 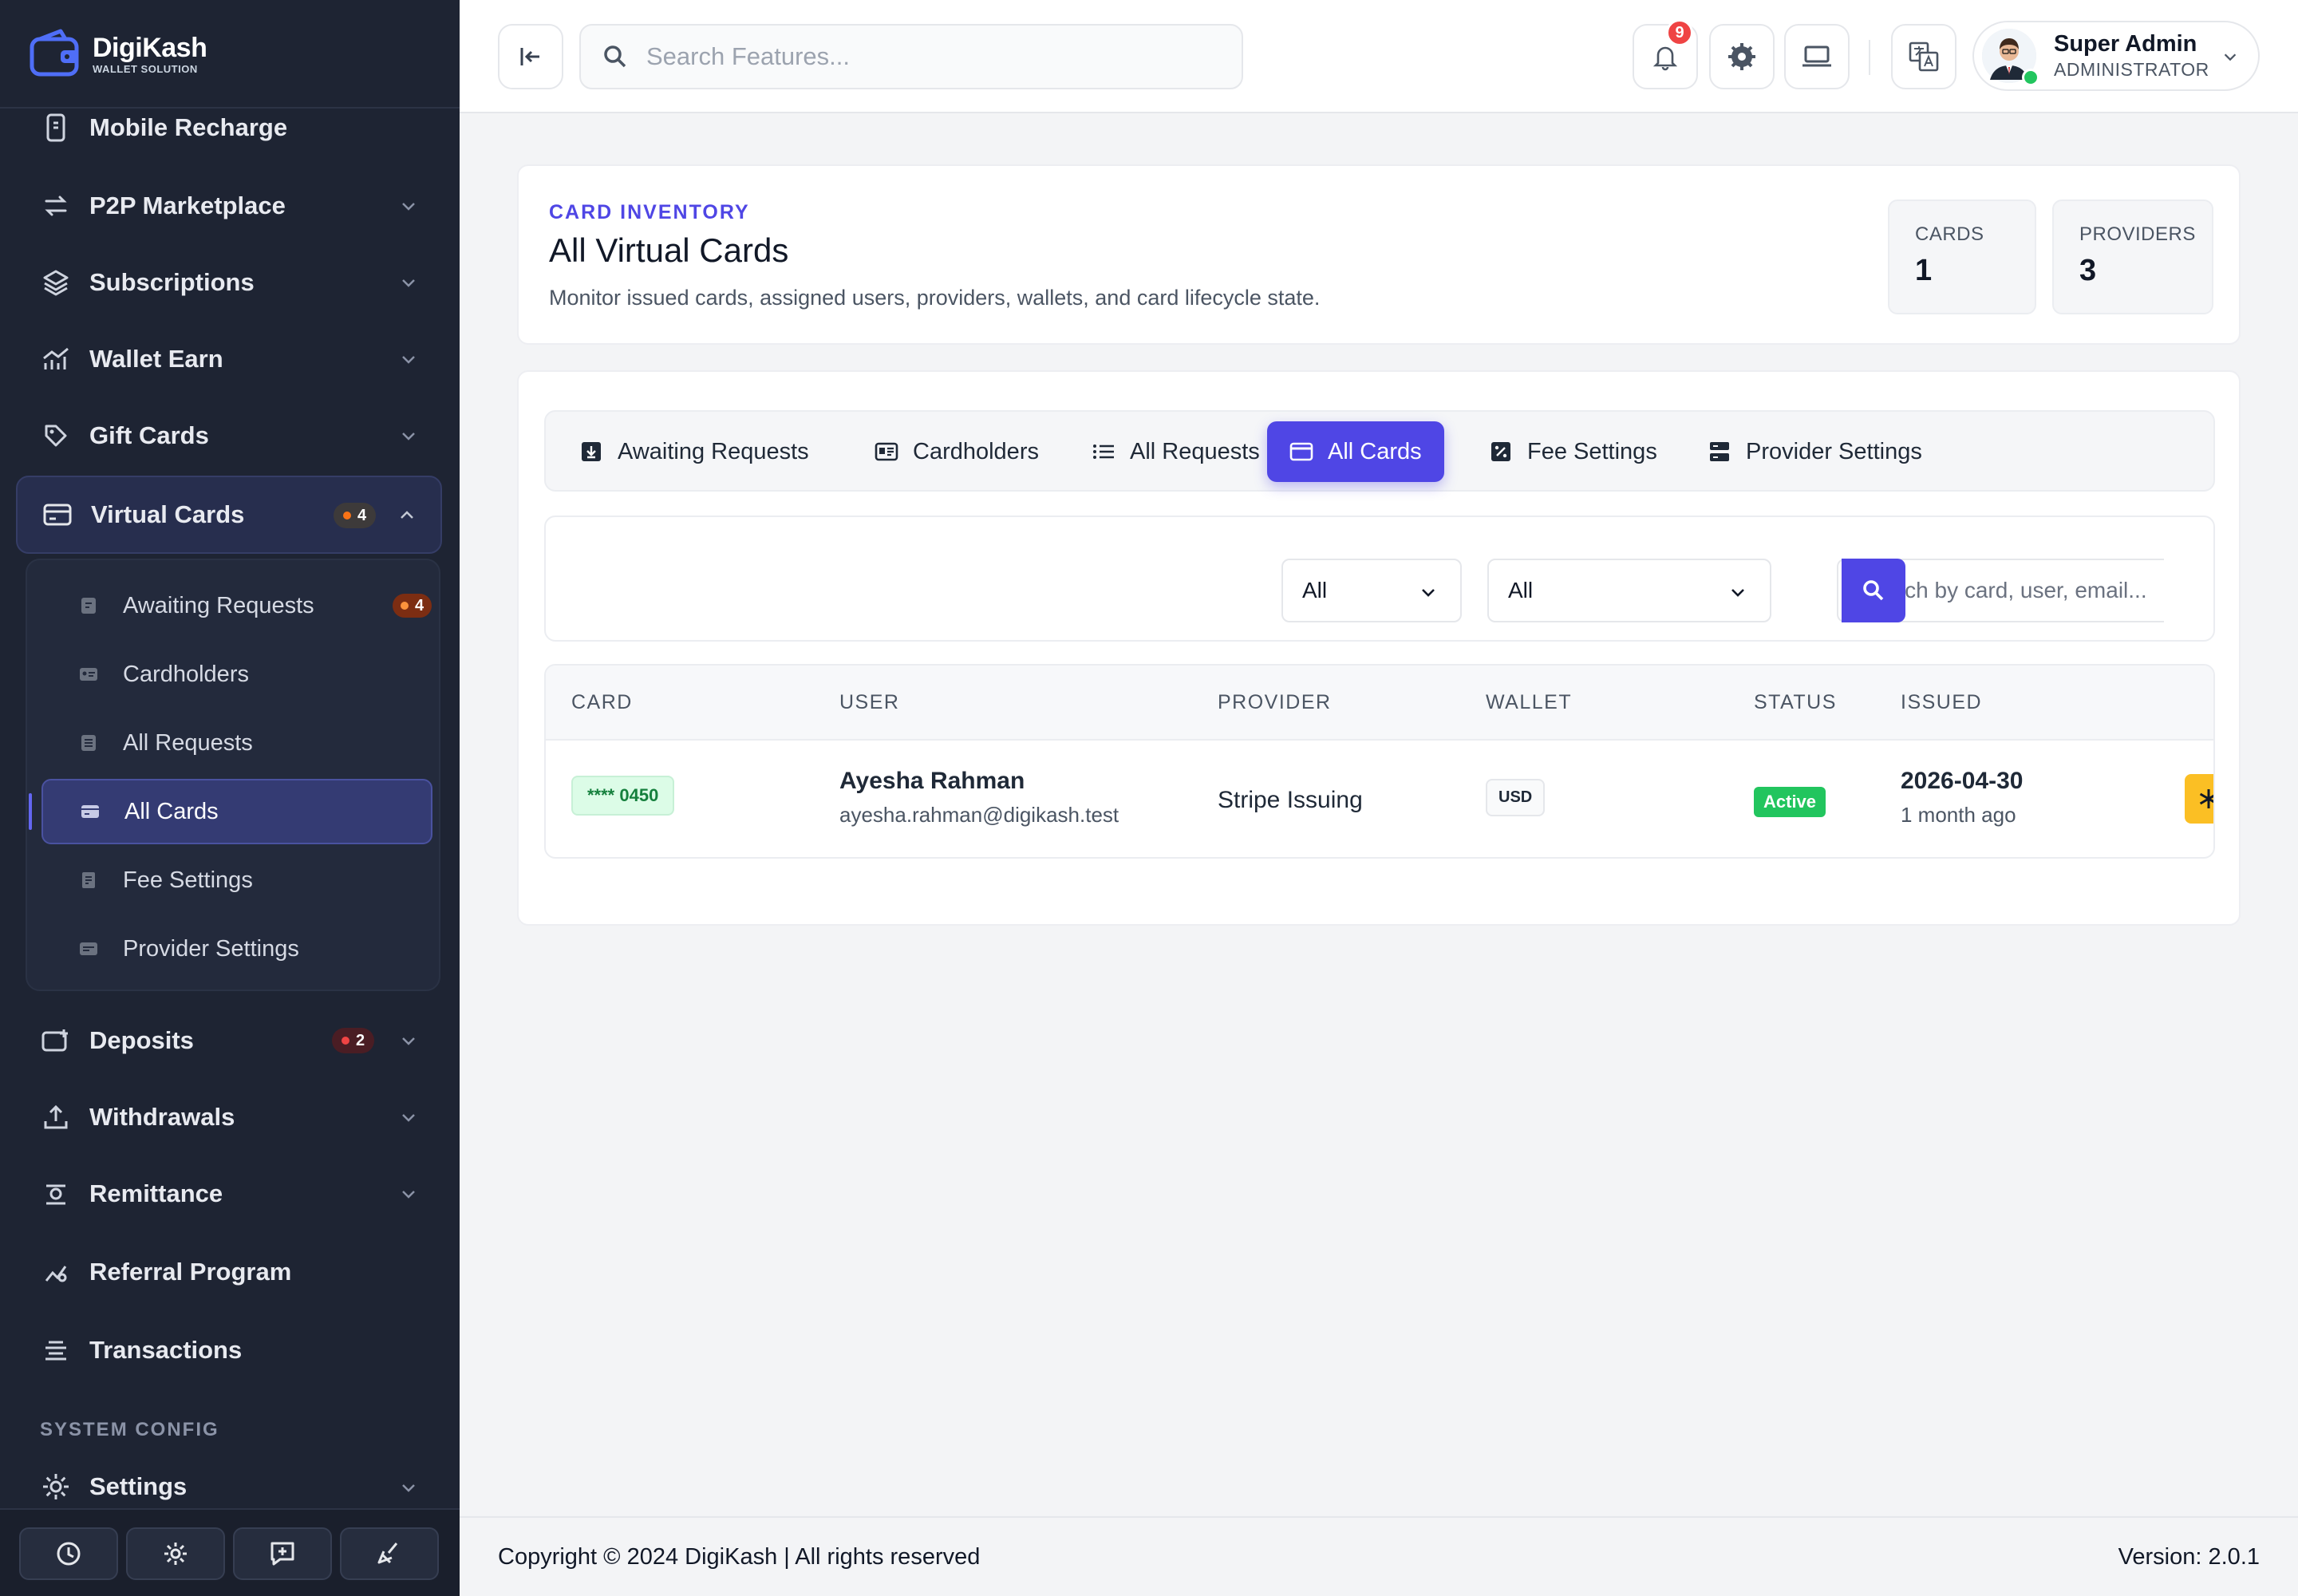 I want to click on submenu-item-all-requests: All Requests, so click(x=237, y=743).